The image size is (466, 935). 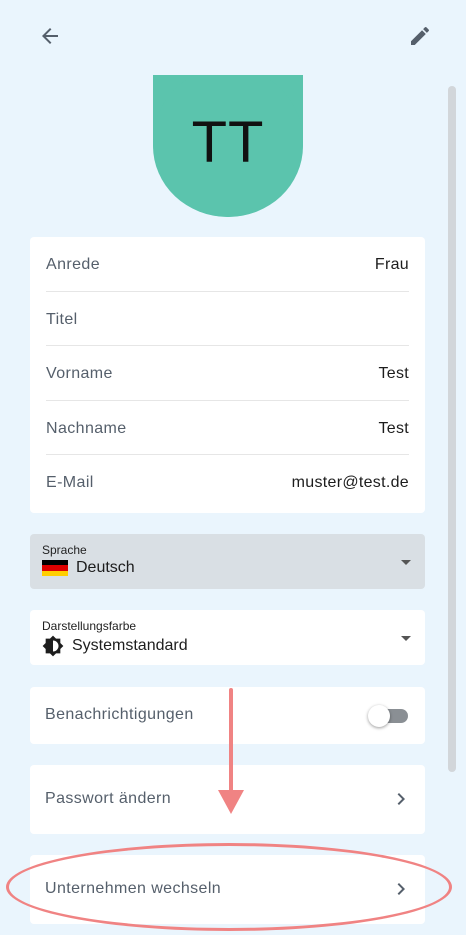 I want to click on pencil-icon, so click(x=420, y=35).